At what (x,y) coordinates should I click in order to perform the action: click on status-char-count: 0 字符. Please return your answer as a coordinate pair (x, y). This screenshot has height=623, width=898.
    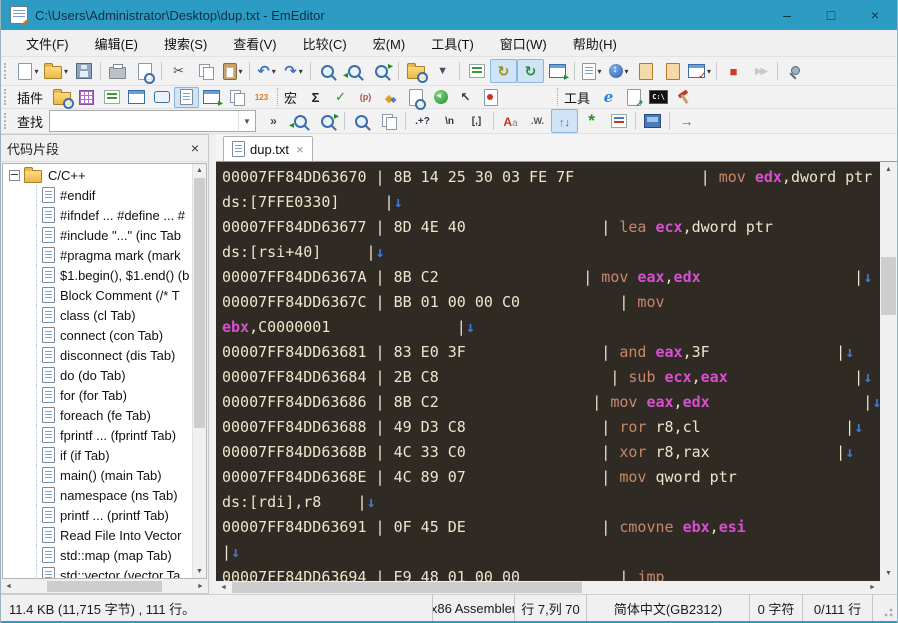
    Looking at the image, I should click on (776, 608).